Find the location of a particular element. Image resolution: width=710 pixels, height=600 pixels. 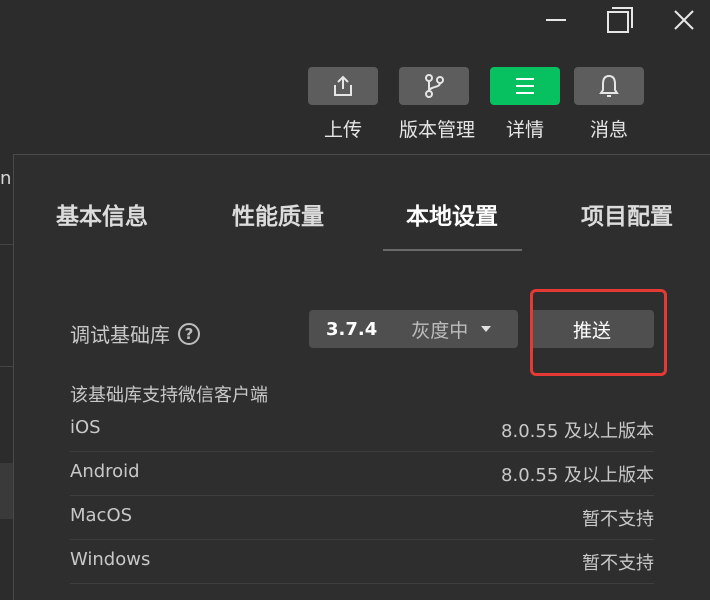

maximize-button is located at coordinates (620, 20).